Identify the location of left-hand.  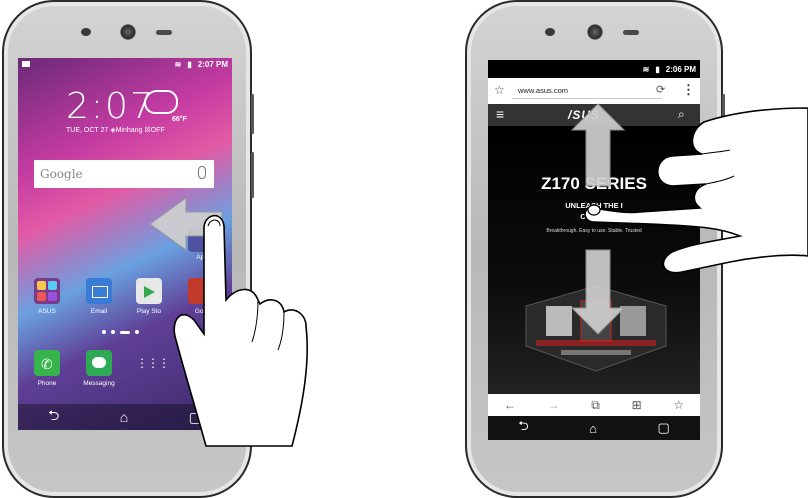
(240, 330).